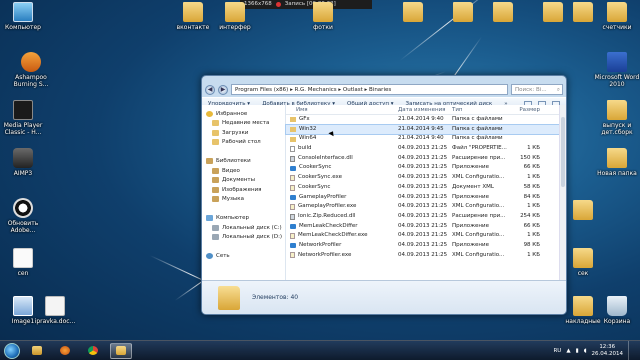  Describe the element at coordinates (631, 350) in the screenshot. I see `show-desktop-button` at that location.